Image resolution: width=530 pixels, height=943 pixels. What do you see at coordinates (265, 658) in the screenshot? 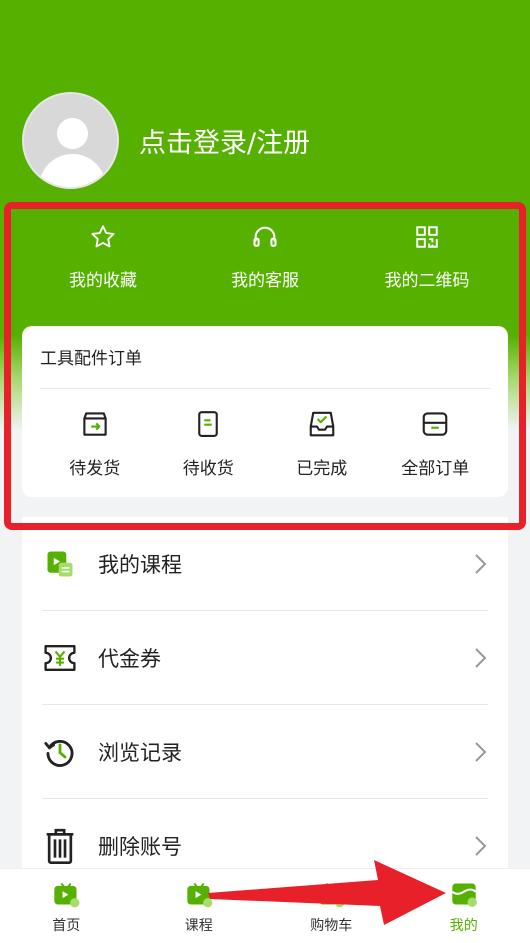
I see `menu-item-coupons: 代金券` at bounding box center [265, 658].